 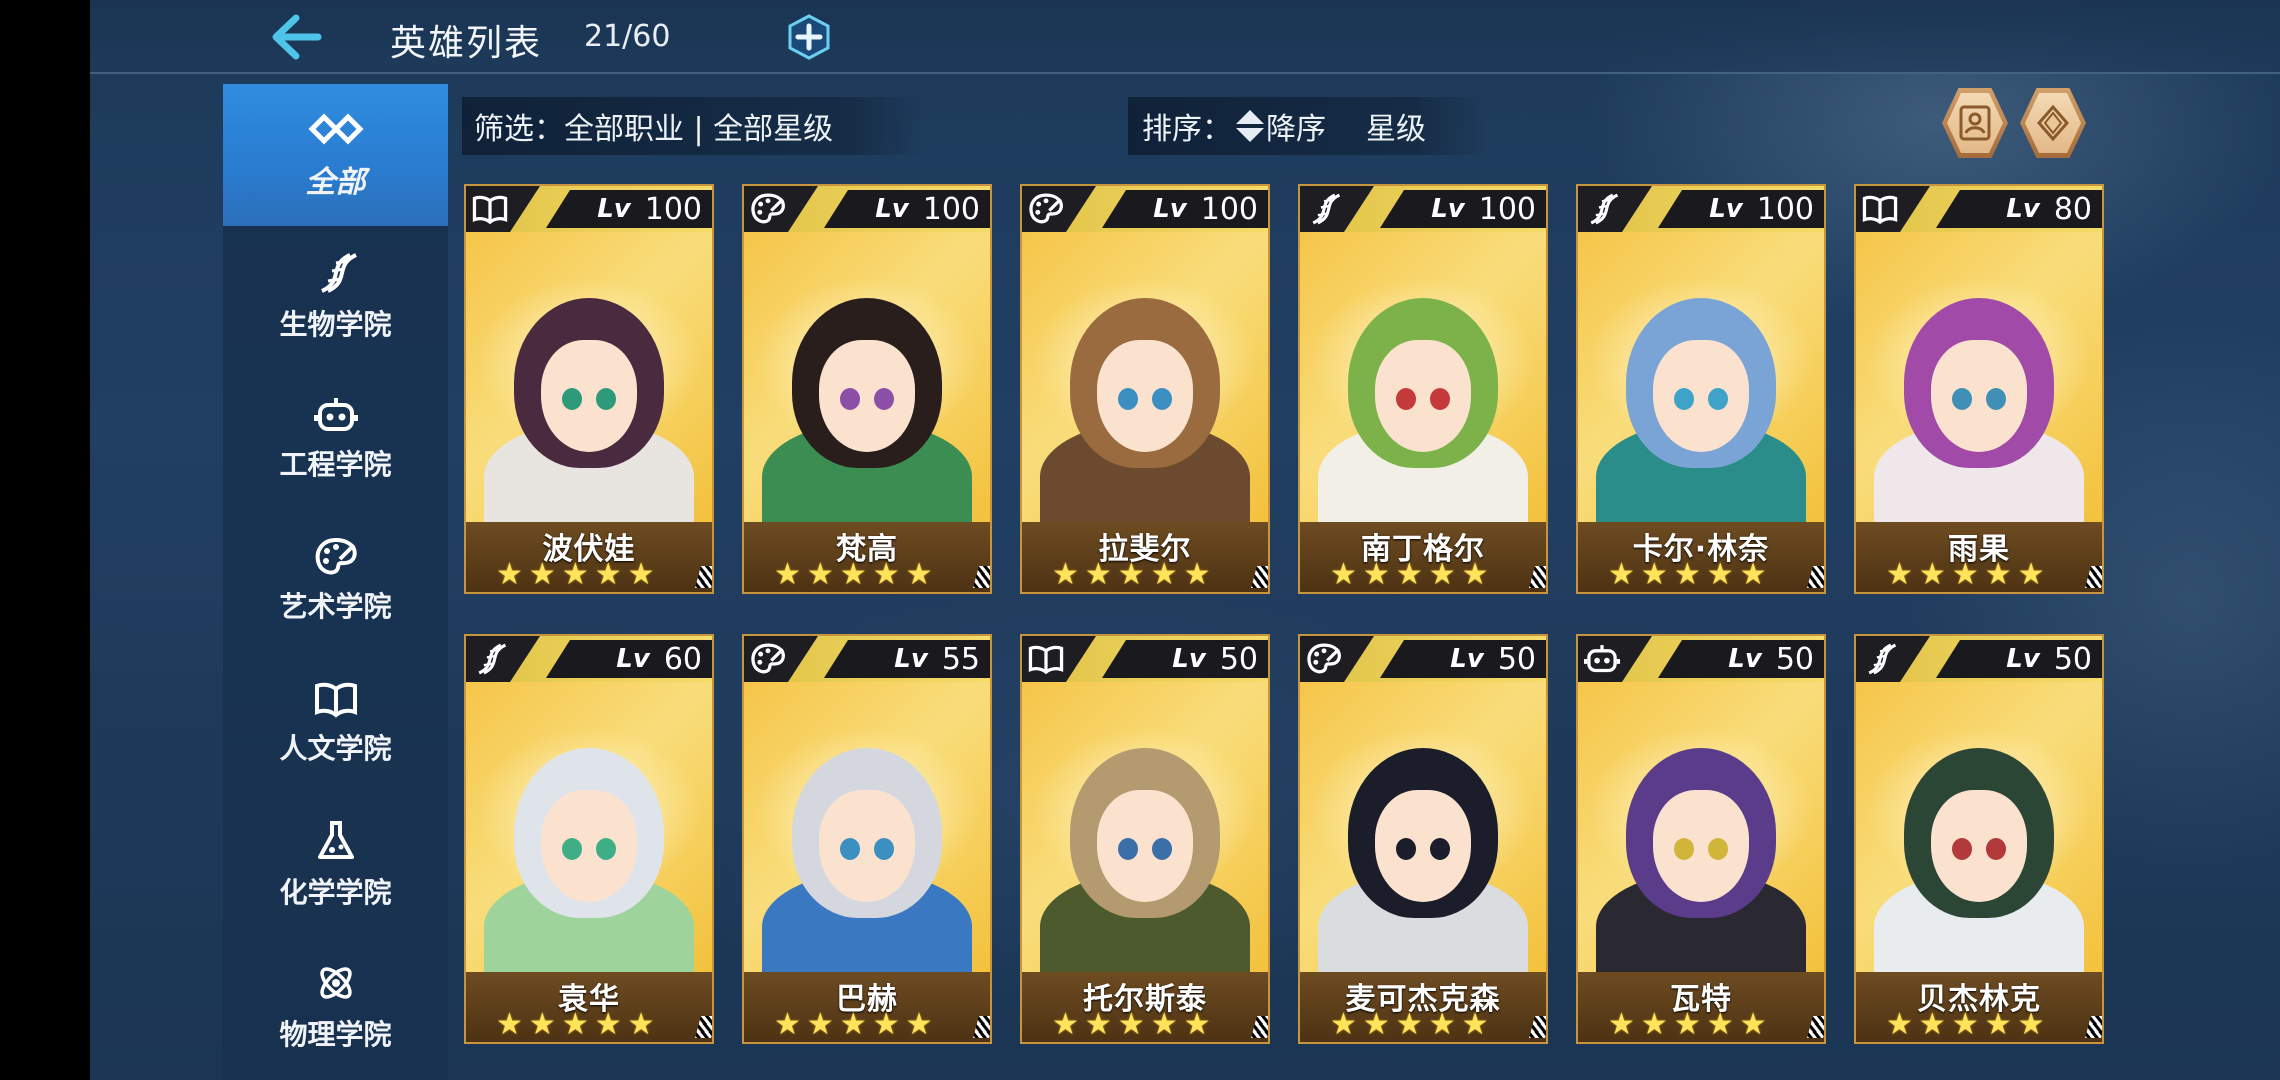 I want to click on hero-level: Lv 60, so click(x=659, y=659).